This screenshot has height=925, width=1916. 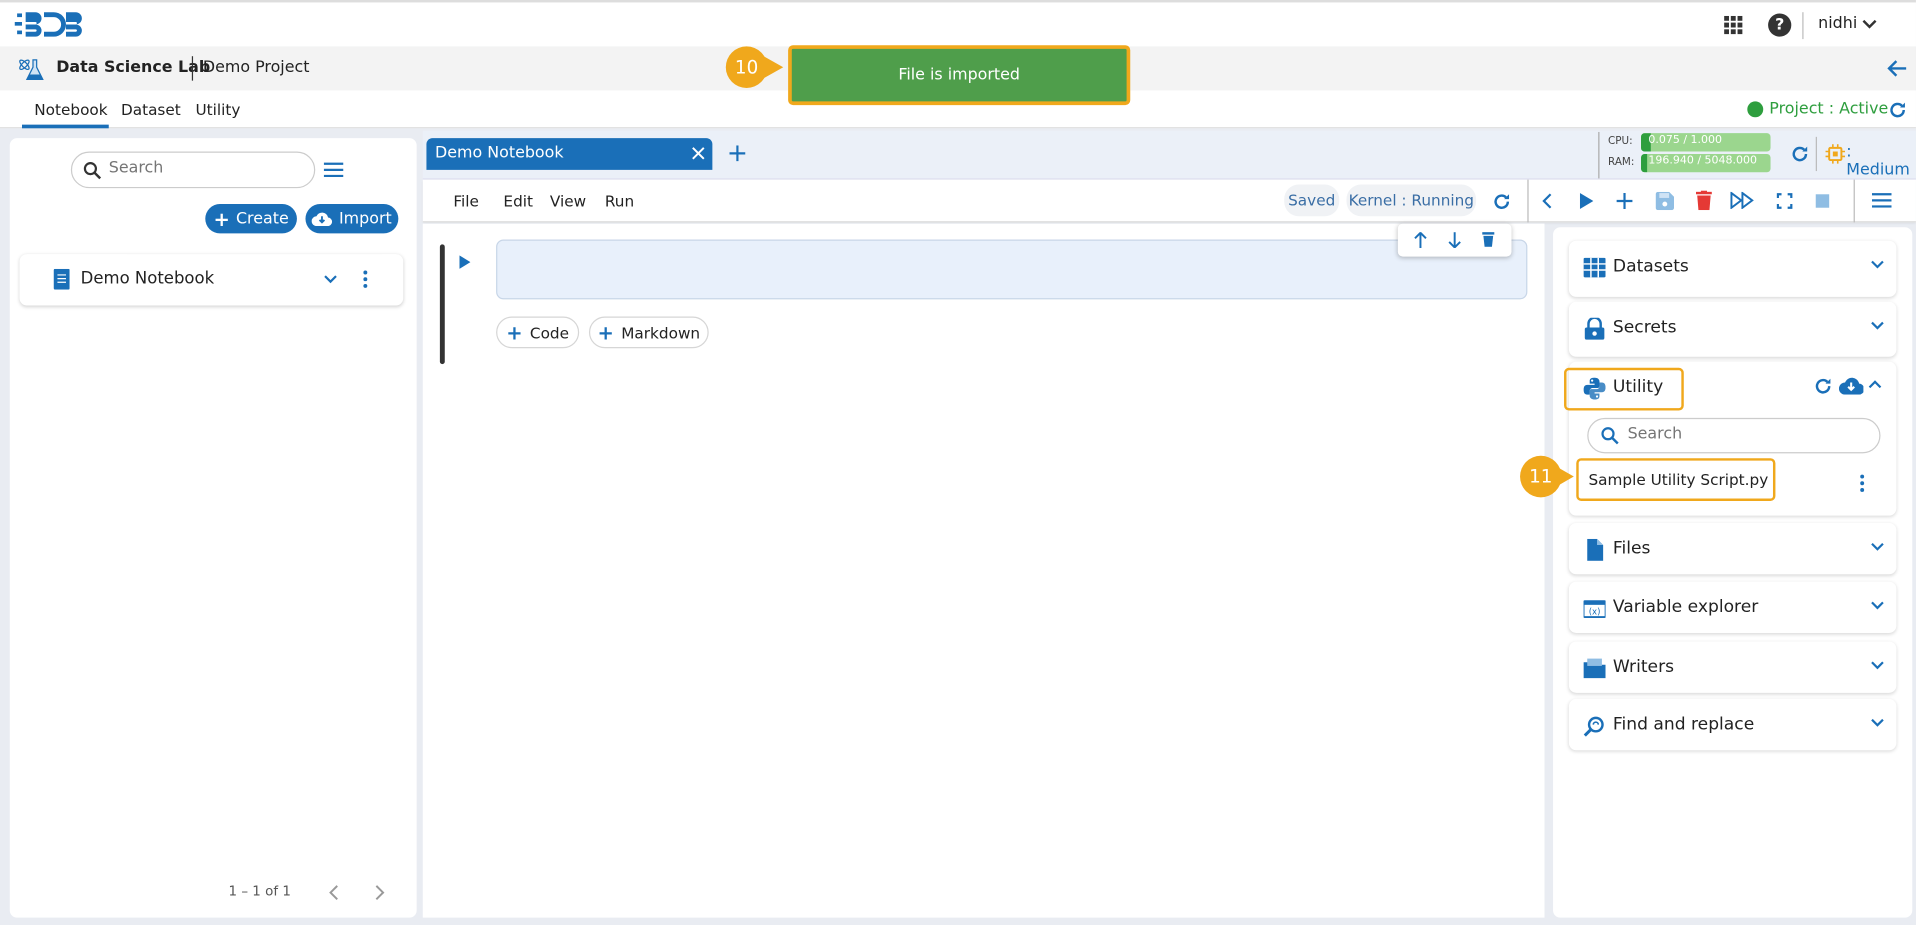 I want to click on utility-search, so click(x=1734, y=435).